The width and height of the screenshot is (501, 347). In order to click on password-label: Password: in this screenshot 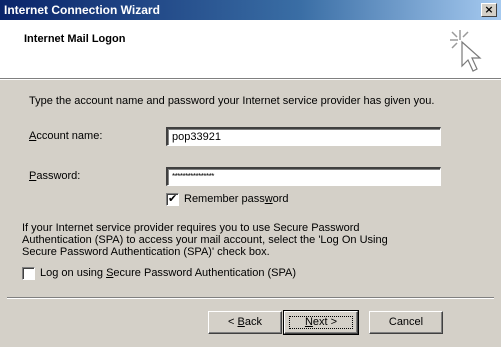, I will do `click(54, 176)`.